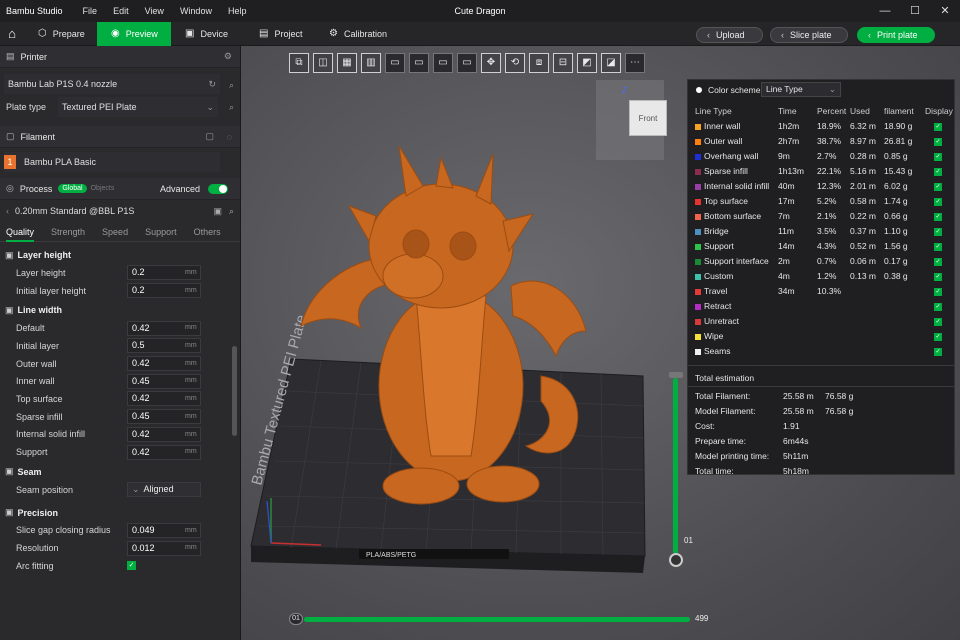 This screenshot has height=640, width=960. Describe the element at coordinates (821, 246) in the screenshot. I see `legend-row: Support 14m 4.3% 0.52 m 1.56 g ✓` at that location.